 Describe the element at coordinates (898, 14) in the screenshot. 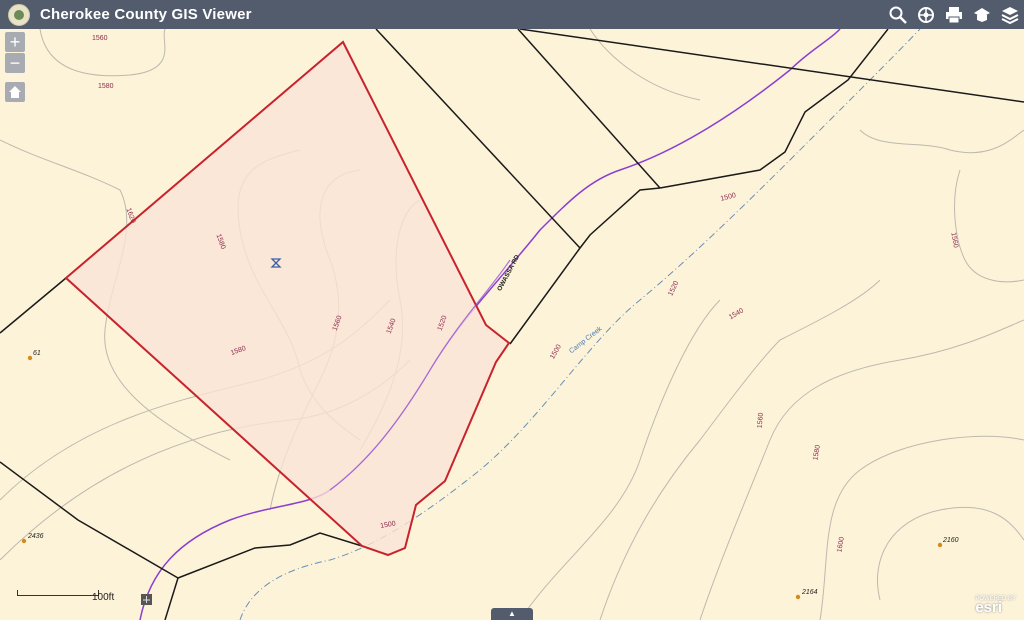

I see `search-icon` at that location.